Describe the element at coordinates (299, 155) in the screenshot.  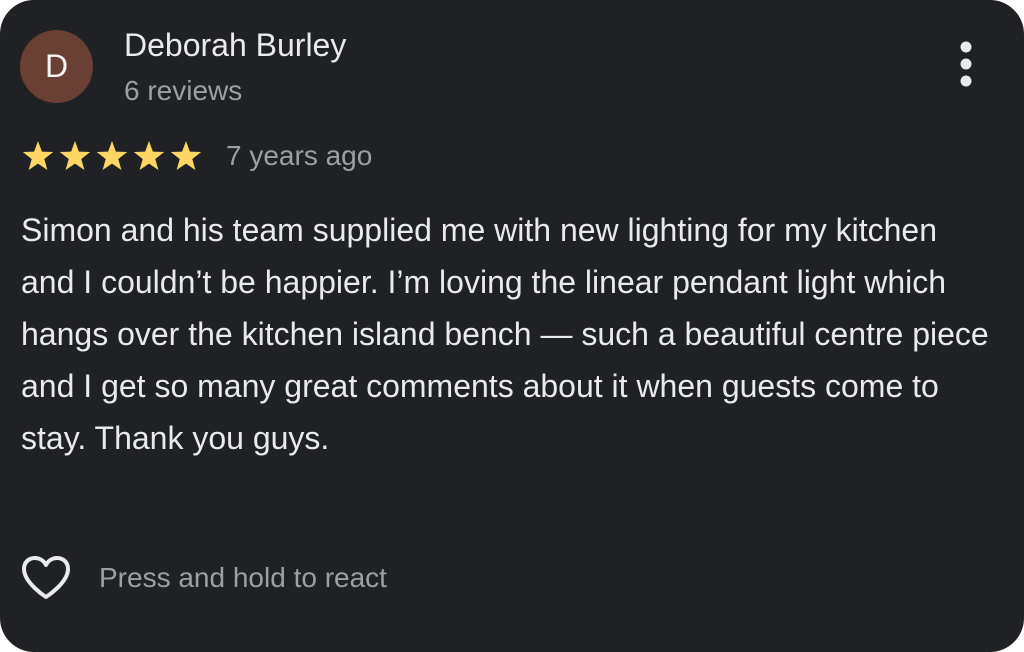
I see `review-date: 7 years ago` at that location.